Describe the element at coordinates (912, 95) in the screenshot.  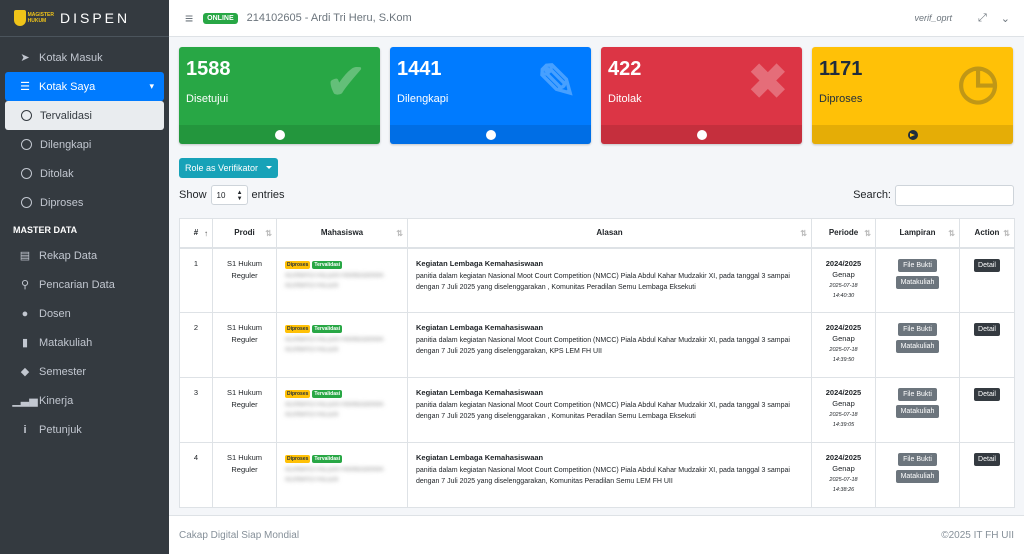
I see `stat-box-diproses: 1171 Diproses ◷` at that location.